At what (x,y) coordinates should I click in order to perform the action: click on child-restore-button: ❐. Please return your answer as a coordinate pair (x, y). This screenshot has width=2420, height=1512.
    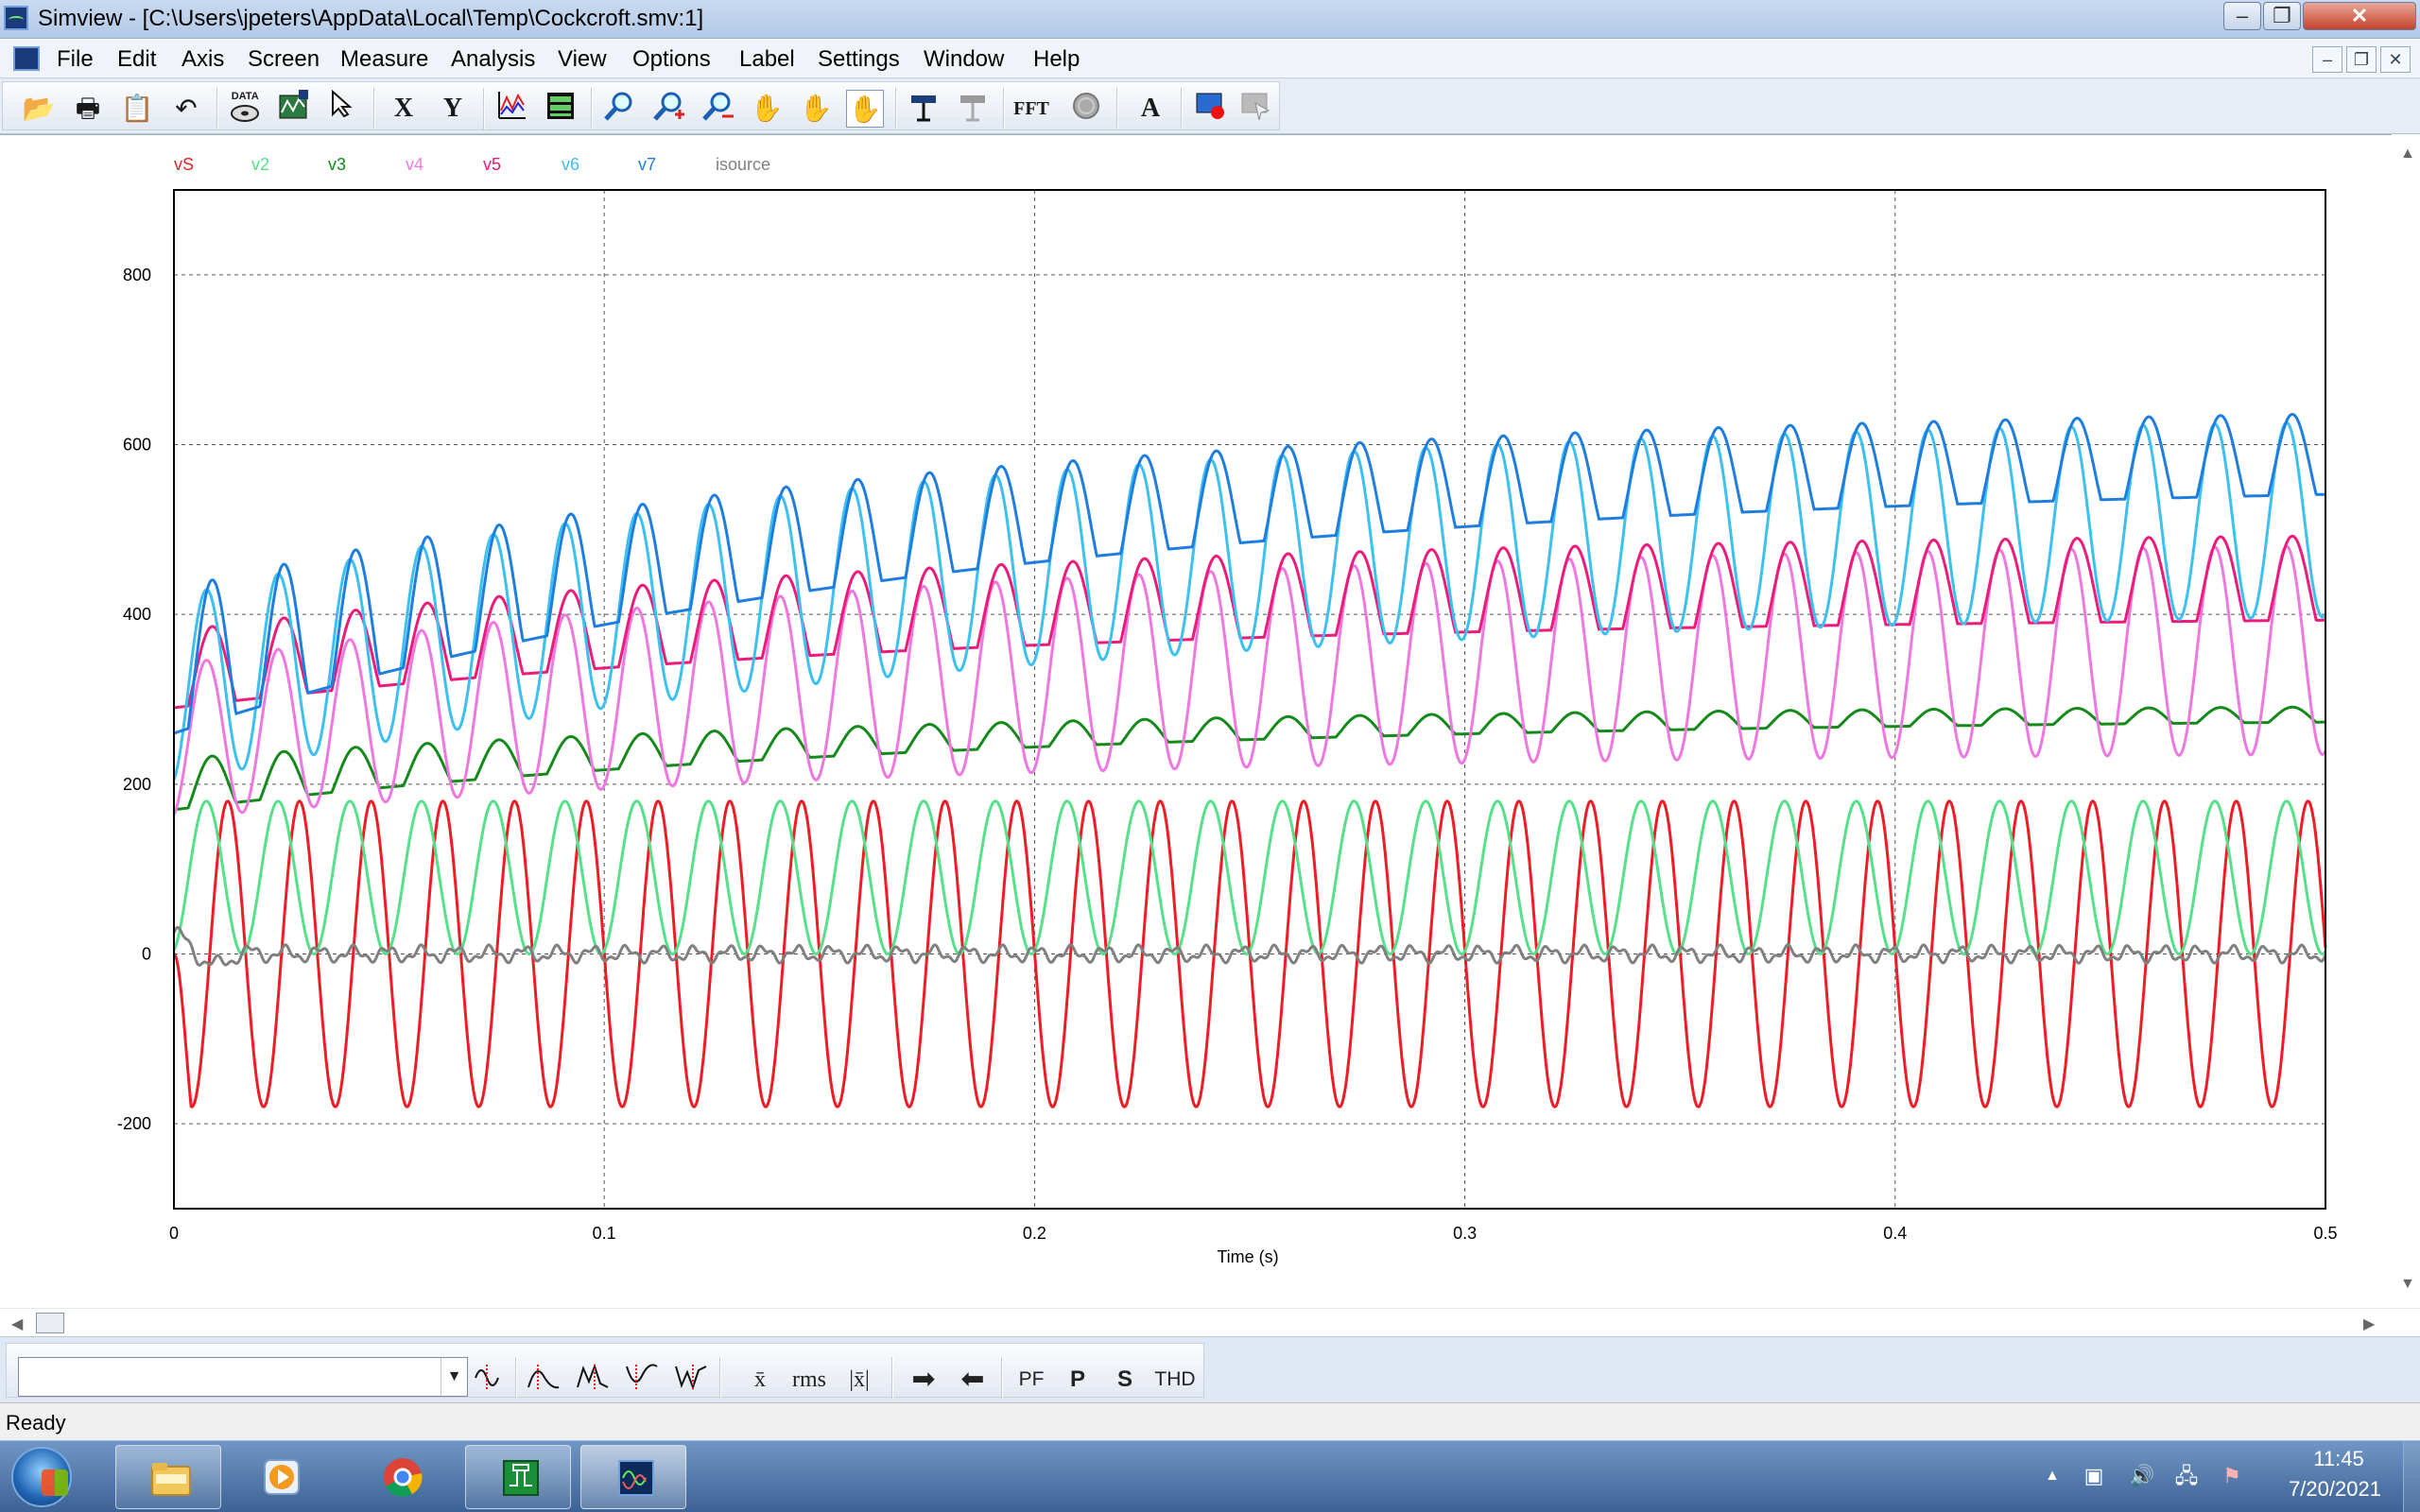
    Looking at the image, I should click on (2361, 59).